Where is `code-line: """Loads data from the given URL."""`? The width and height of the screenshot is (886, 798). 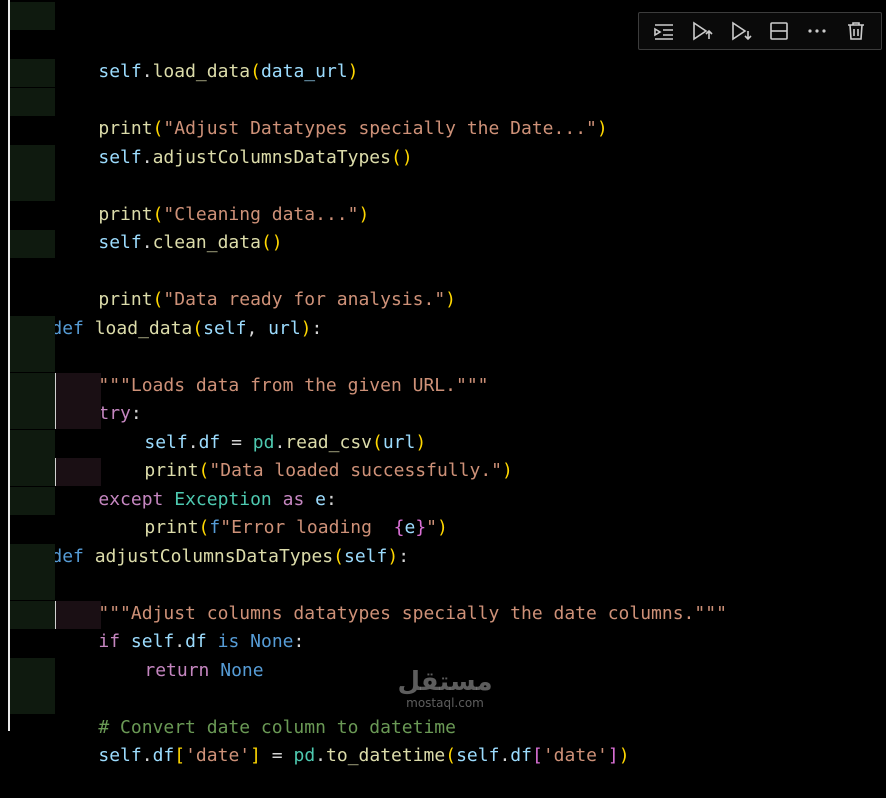 code-line: """Loads data from the given URL.""" is located at coordinates (244, 356).